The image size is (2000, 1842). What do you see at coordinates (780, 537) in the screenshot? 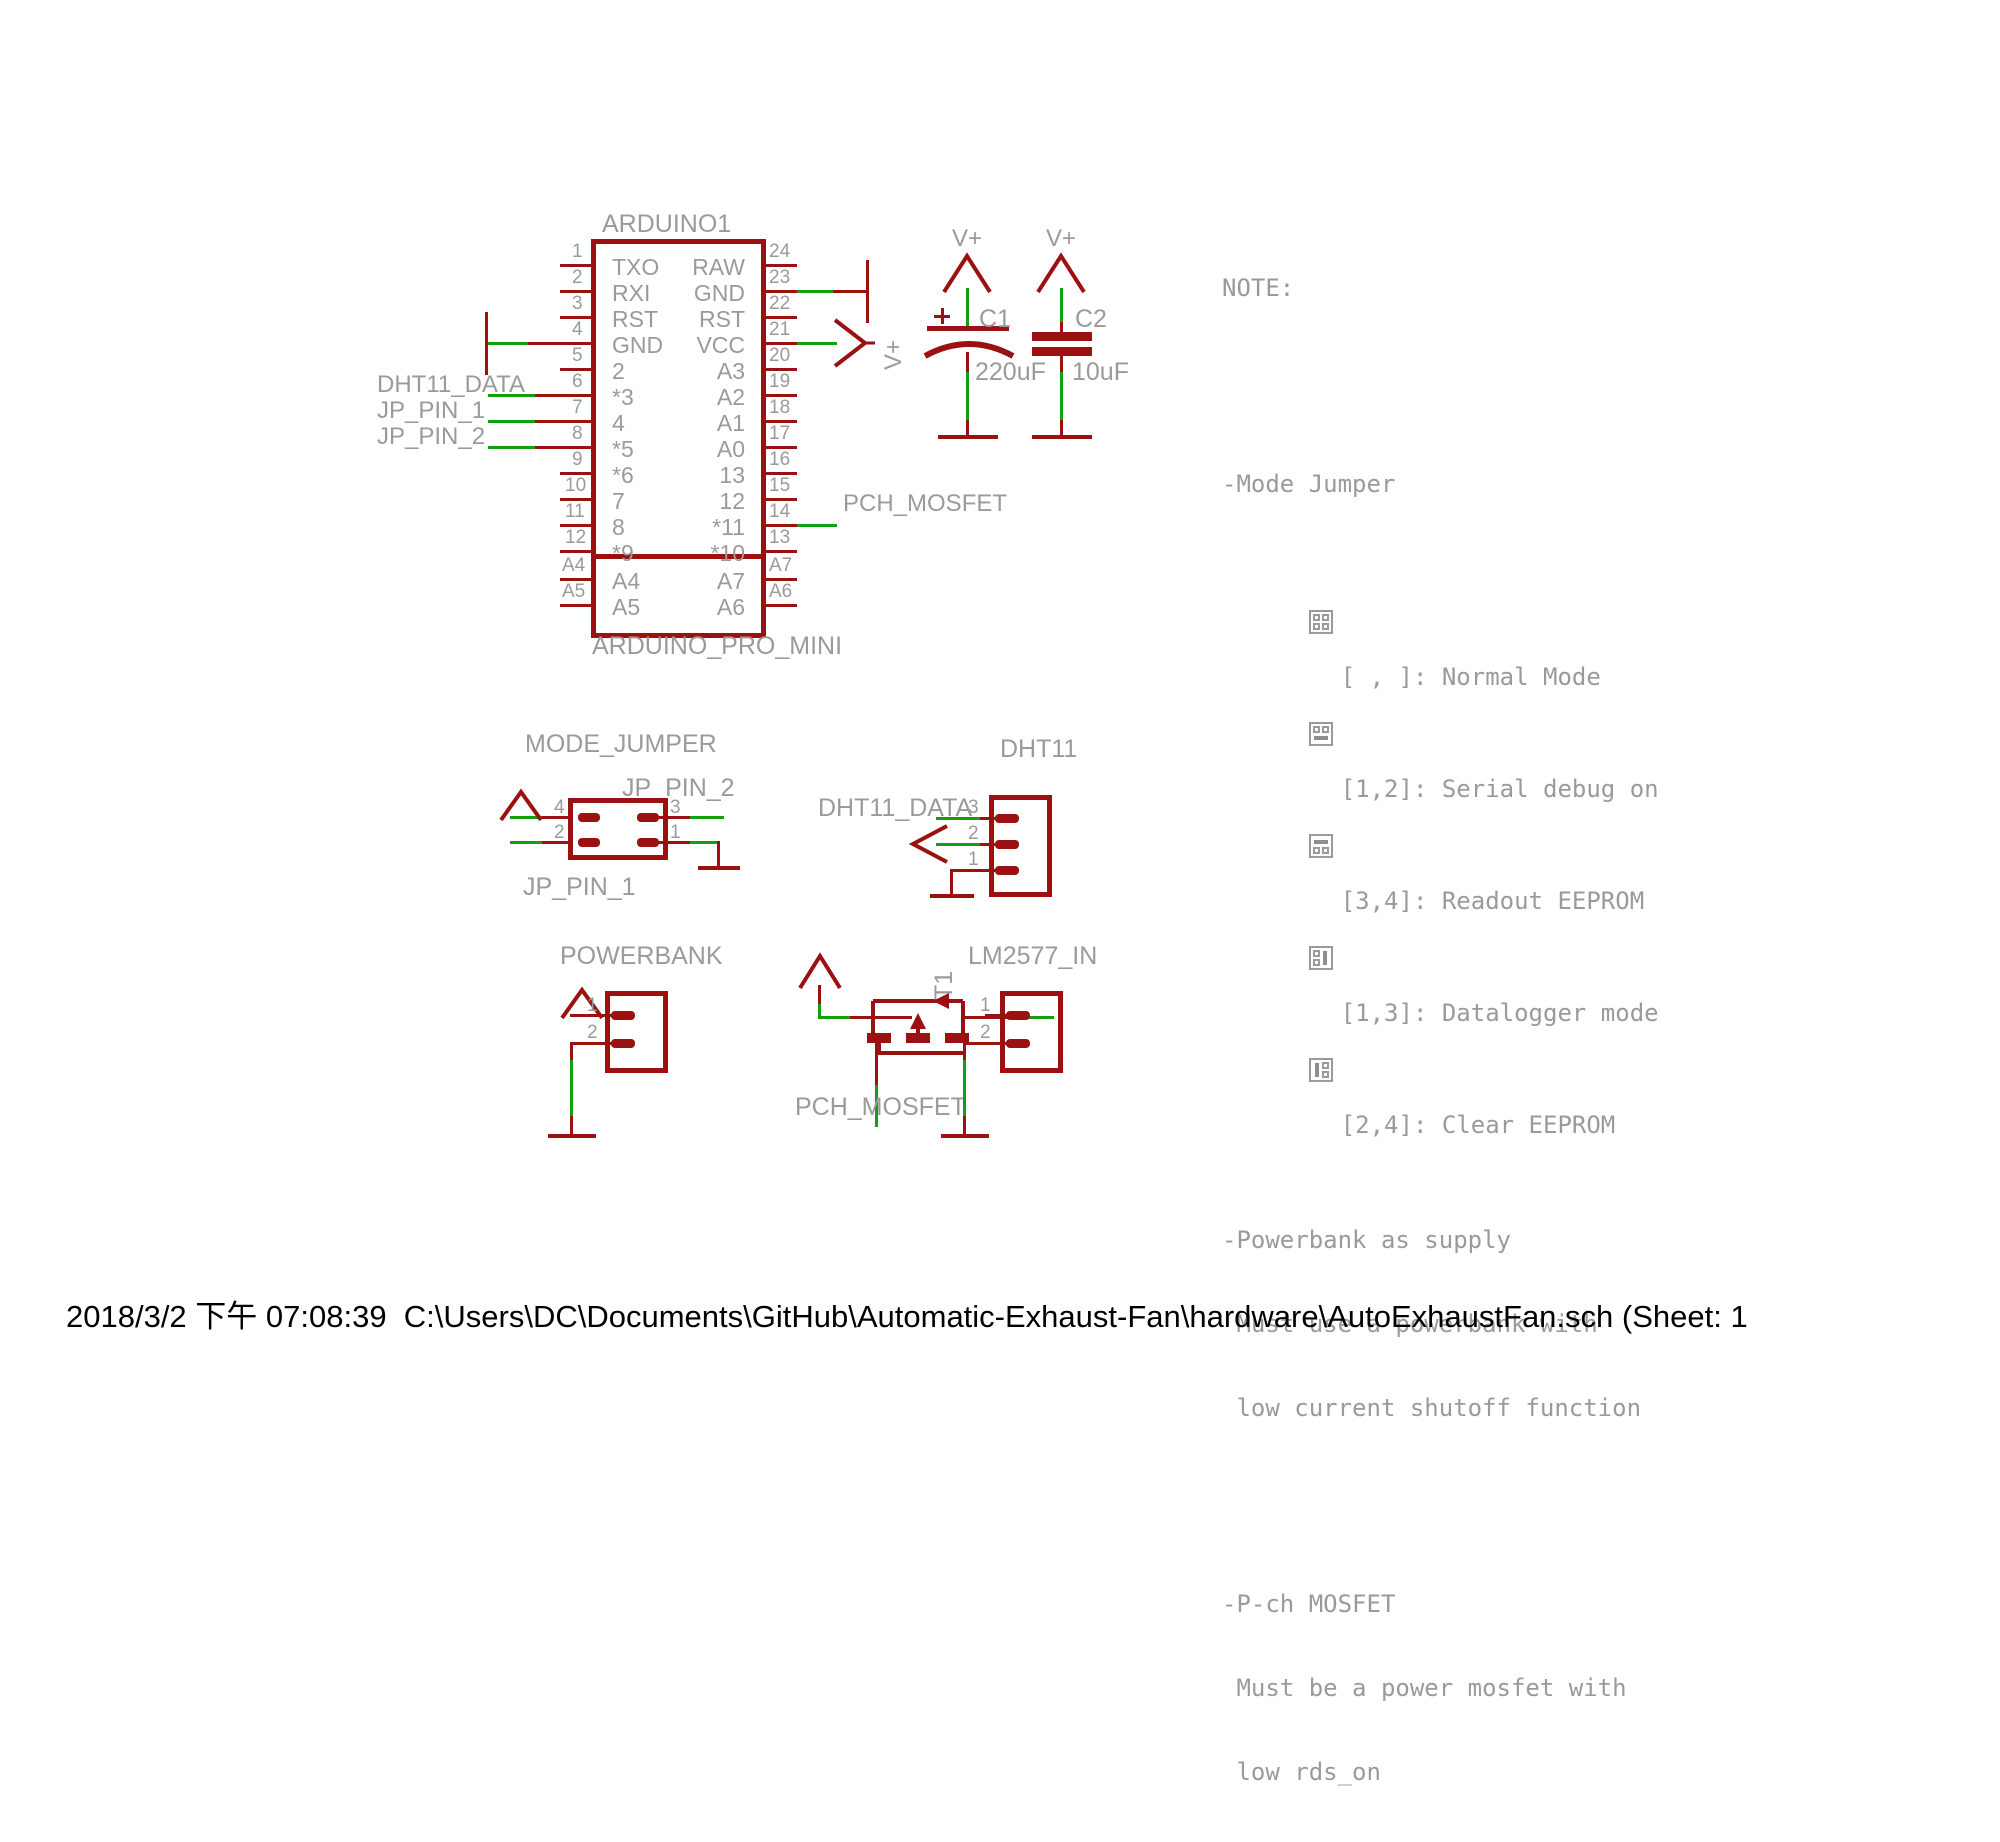
I see `pin-num-right-11: 13` at bounding box center [780, 537].